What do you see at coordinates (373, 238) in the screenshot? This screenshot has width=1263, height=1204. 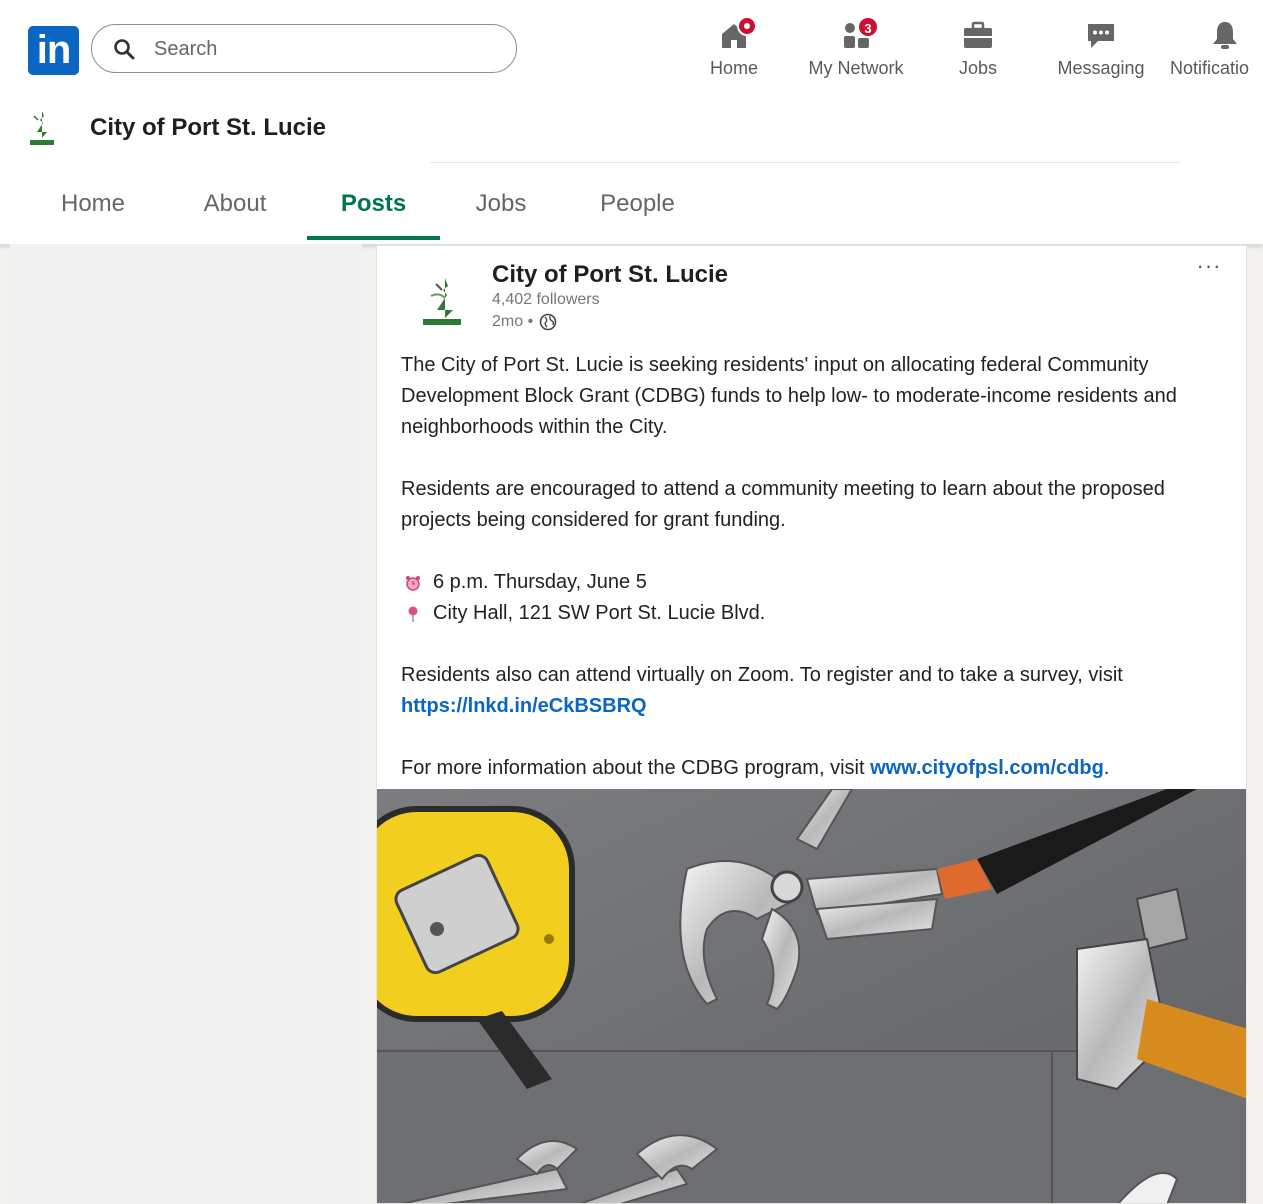 I see `active-tab-indicator` at bounding box center [373, 238].